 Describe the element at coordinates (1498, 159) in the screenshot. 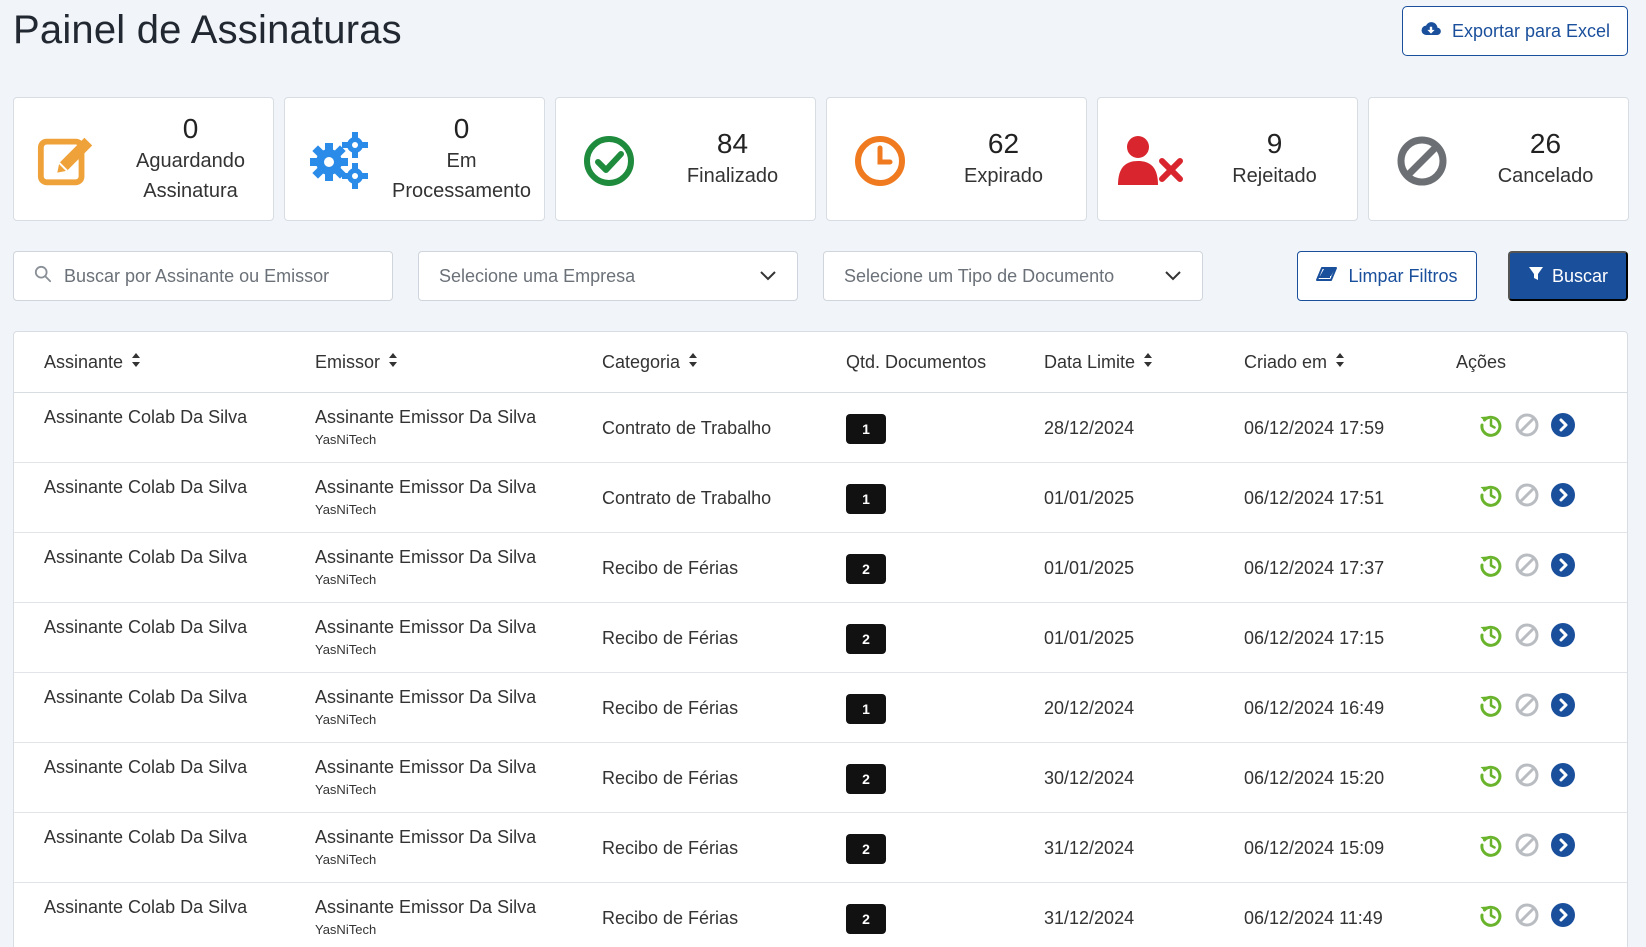

I see `card-cancelled: 26 Cancelado` at that location.